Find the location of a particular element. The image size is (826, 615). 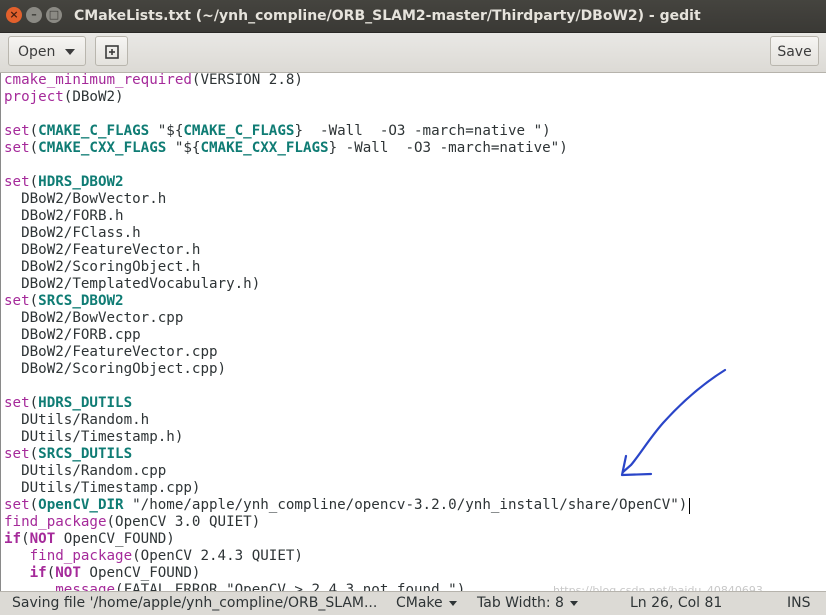

code-line: cmake_minimum_required(VERSION 2.8) is located at coordinates (153, 81).